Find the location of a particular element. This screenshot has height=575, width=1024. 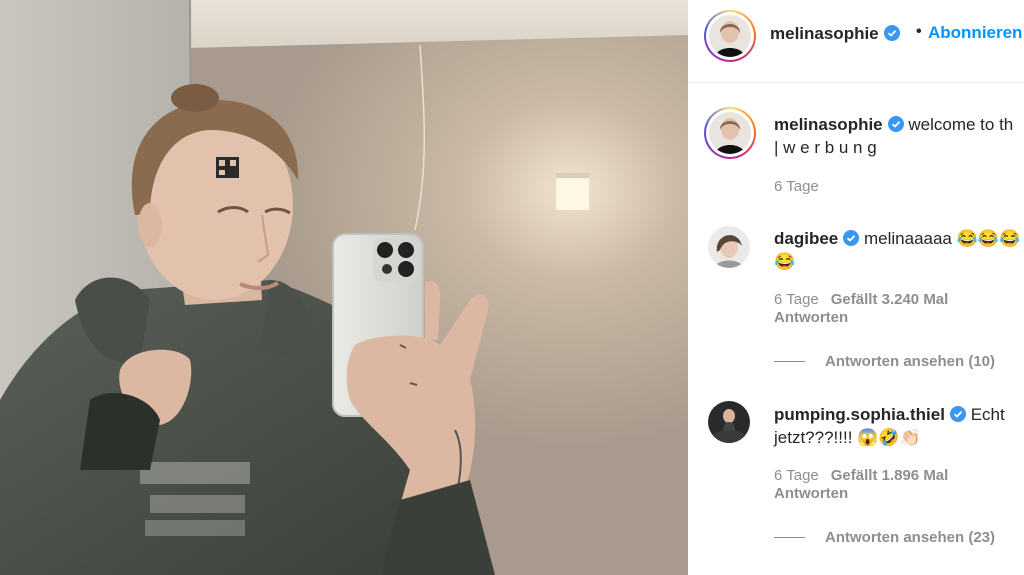

comment-meta: 6 Tage Gefällt 3.240 Mal is located at coordinates (861, 299).